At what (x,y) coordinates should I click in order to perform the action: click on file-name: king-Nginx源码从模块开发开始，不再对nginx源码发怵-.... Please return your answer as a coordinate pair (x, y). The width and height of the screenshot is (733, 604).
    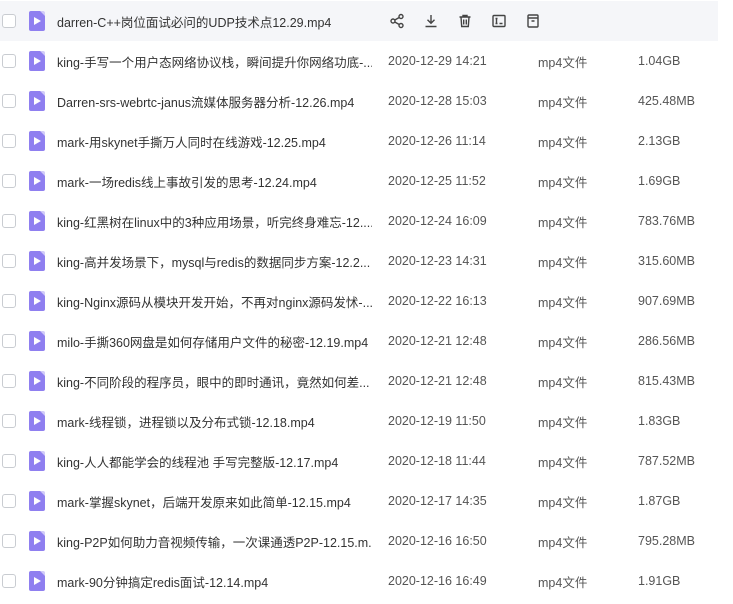
    Looking at the image, I should click on (214, 301).